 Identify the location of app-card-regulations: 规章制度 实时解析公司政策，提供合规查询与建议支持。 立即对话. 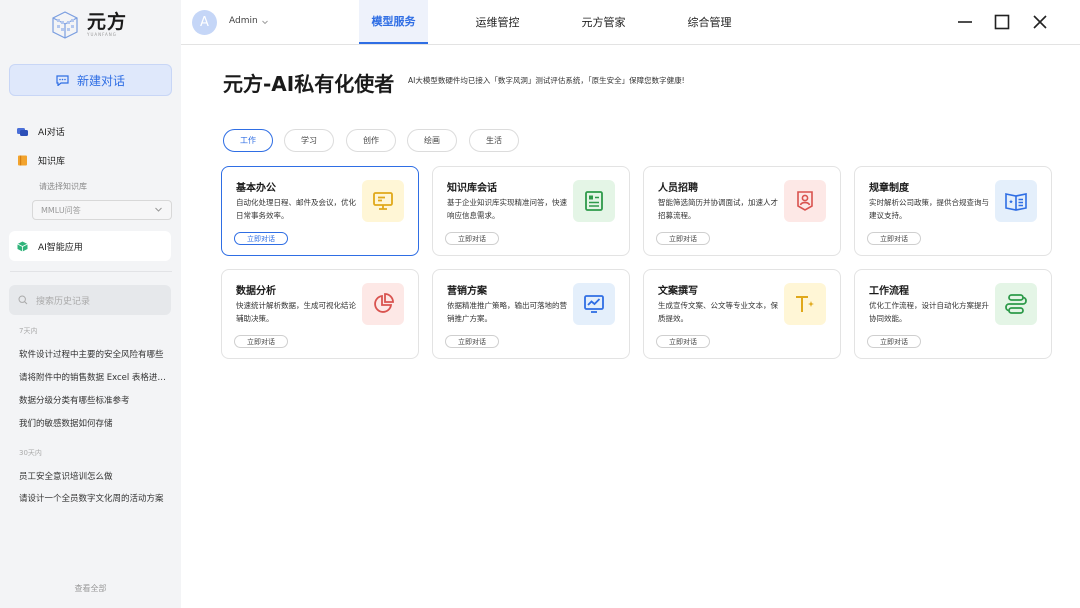
(953, 211).